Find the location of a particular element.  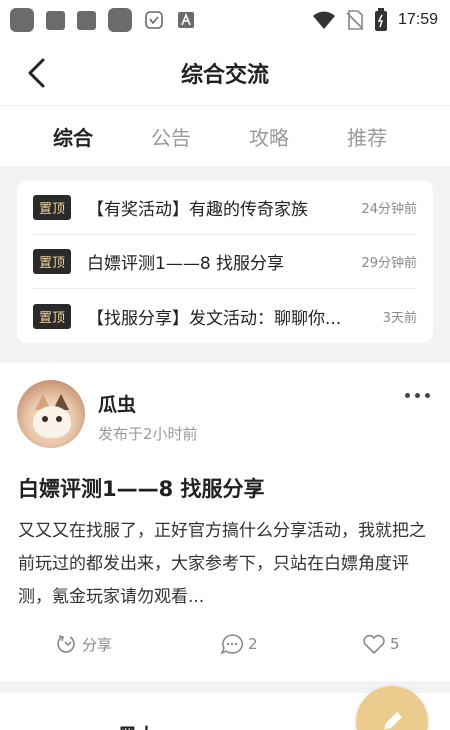

tab-bar: 综合 公告 攻略 推荐 is located at coordinates (225, 136).